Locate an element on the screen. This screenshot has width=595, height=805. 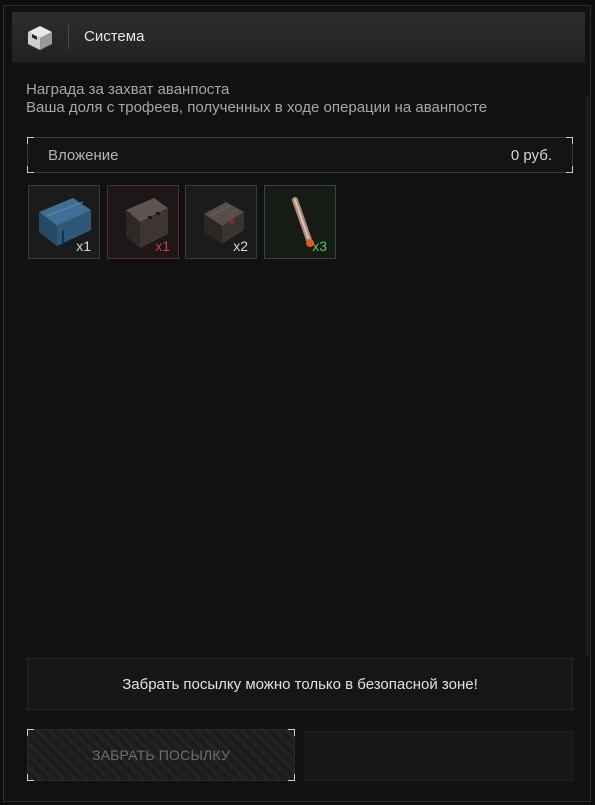
claim-package-button: ЗАБРАТЬ ПОСЫЛКУ is located at coordinates (161, 755).